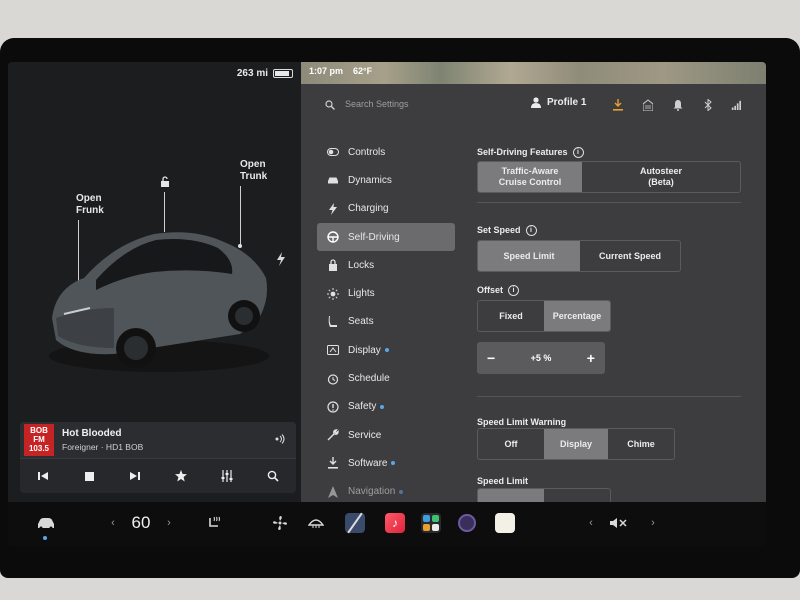 This screenshot has width=800, height=600. Describe the element at coordinates (591, 523) in the screenshot. I see `volume-down-button: ‹` at that location.